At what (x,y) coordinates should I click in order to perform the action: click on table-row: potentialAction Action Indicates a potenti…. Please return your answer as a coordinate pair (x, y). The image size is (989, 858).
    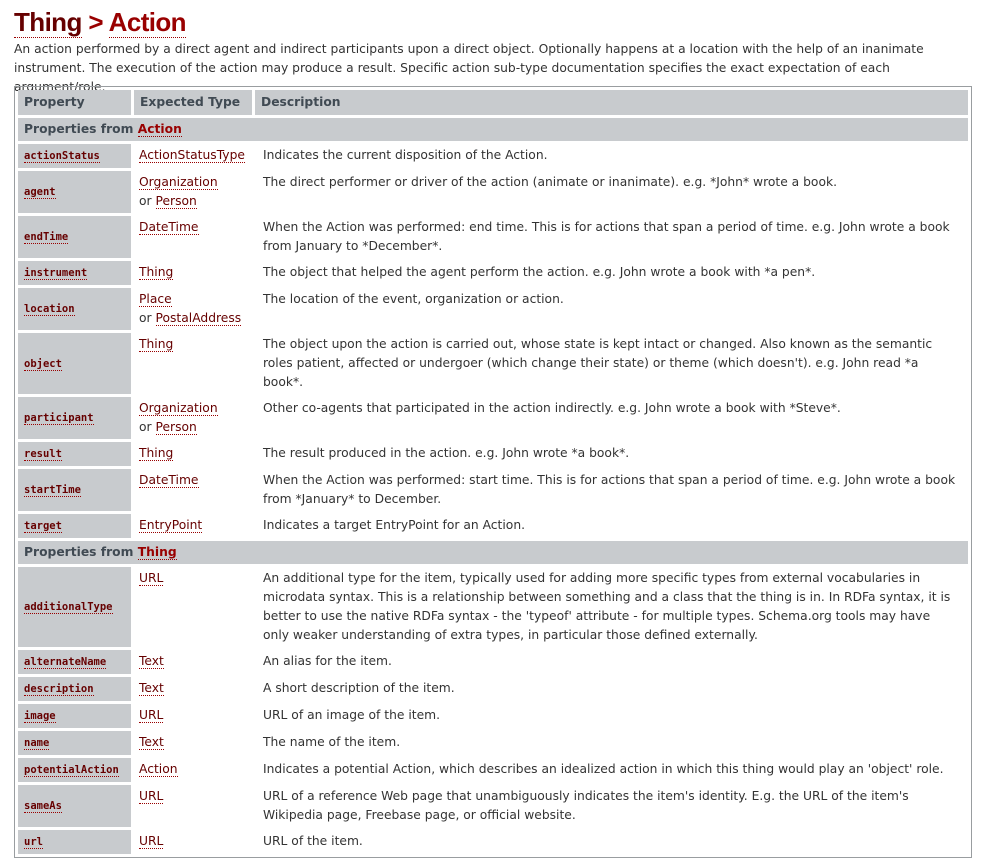
    Looking at the image, I should click on (493, 770).